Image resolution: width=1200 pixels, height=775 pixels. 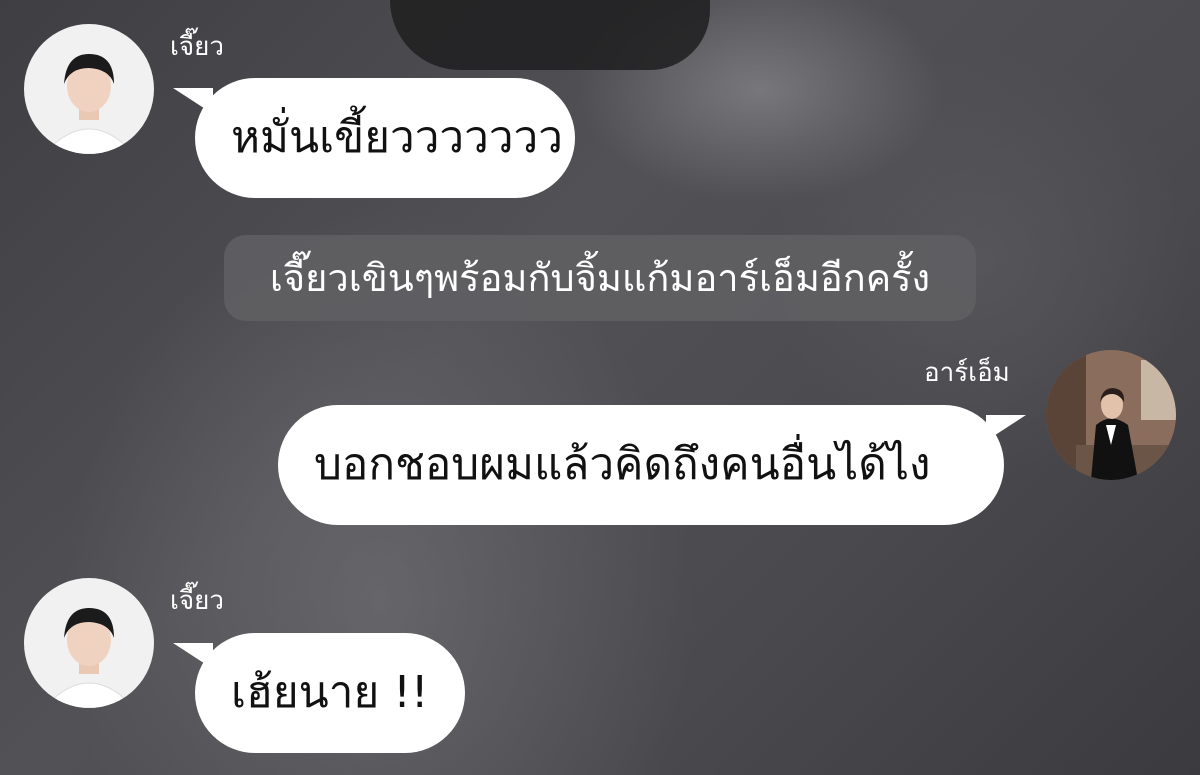 I want to click on message-text: บอกชอบผมแล้วคิดถึงคนอื่นได้ไง, so click(x=622, y=464).